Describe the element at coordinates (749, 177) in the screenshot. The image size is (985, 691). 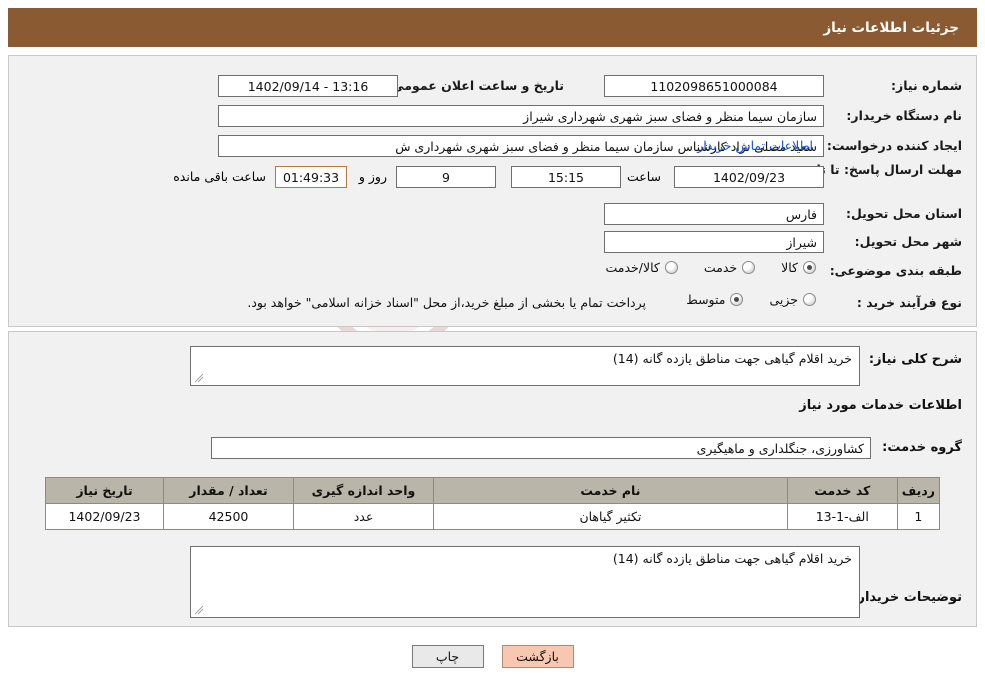
I see `deadline-date-field: 1402/09/23` at that location.